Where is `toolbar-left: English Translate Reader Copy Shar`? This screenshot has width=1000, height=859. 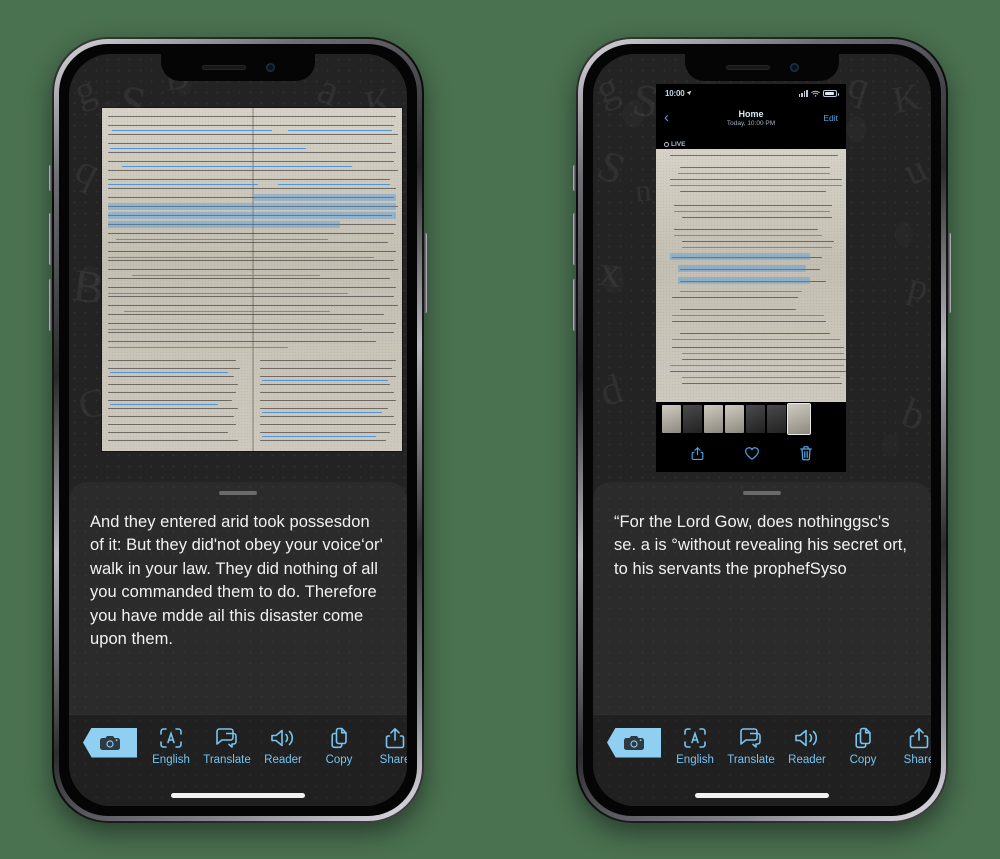 toolbar-left: English Translate Reader Copy Shar is located at coordinates (238, 759).